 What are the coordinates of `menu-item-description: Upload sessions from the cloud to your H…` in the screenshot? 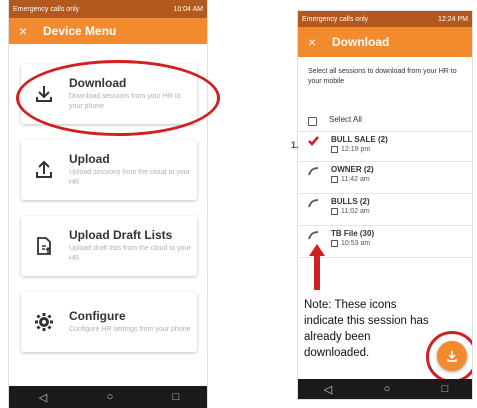 It's located at (130, 177).